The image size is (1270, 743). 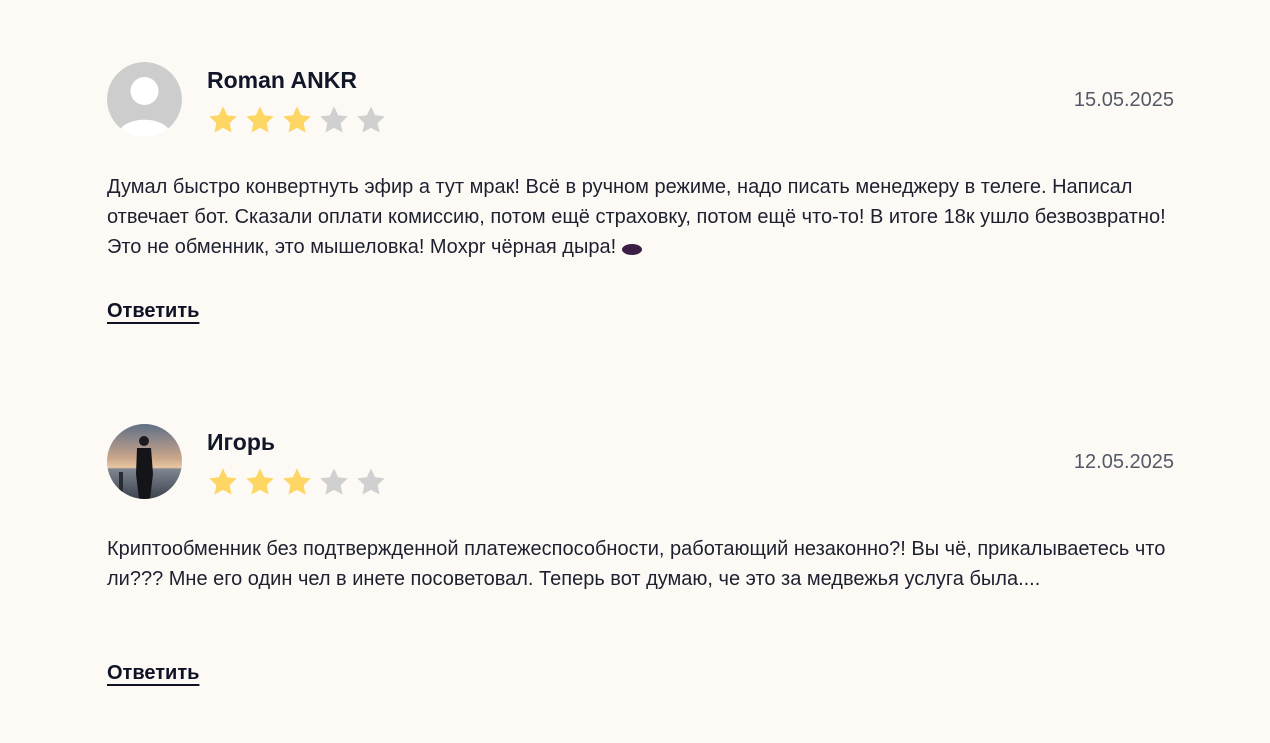 I want to click on review-author: Игорь, so click(x=241, y=442).